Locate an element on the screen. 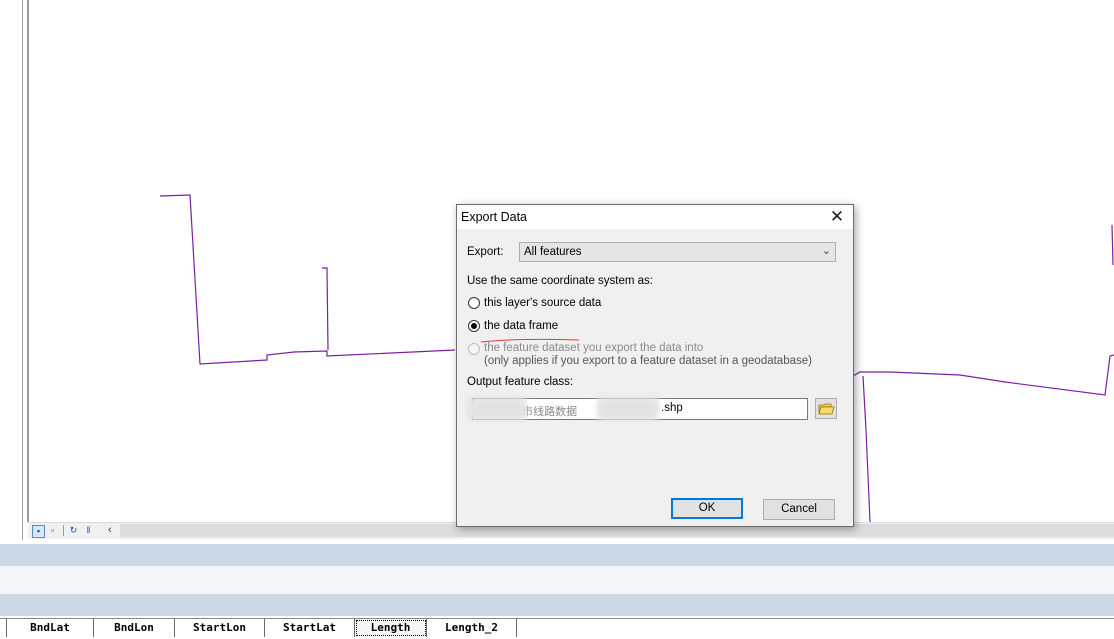 Image resolution: width=1114 pixels, height=639 pixels. chevron-down-icon: ⌄ is located at coordinates (826, 251).